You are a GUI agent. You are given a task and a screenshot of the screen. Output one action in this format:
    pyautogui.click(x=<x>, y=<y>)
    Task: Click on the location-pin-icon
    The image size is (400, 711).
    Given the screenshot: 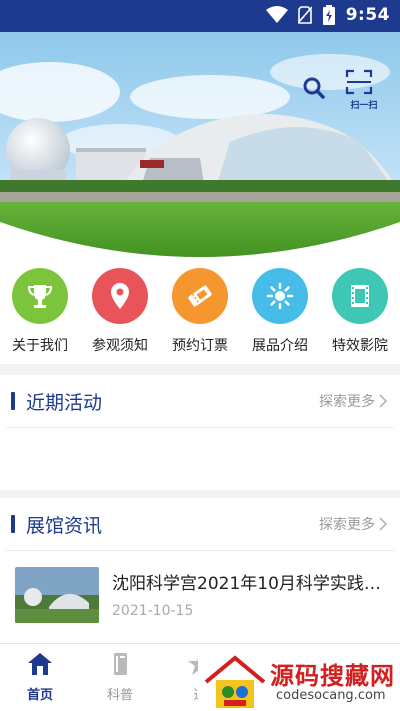 What is the action you would take?
    pyautogui.click(x=120, y=296)
    